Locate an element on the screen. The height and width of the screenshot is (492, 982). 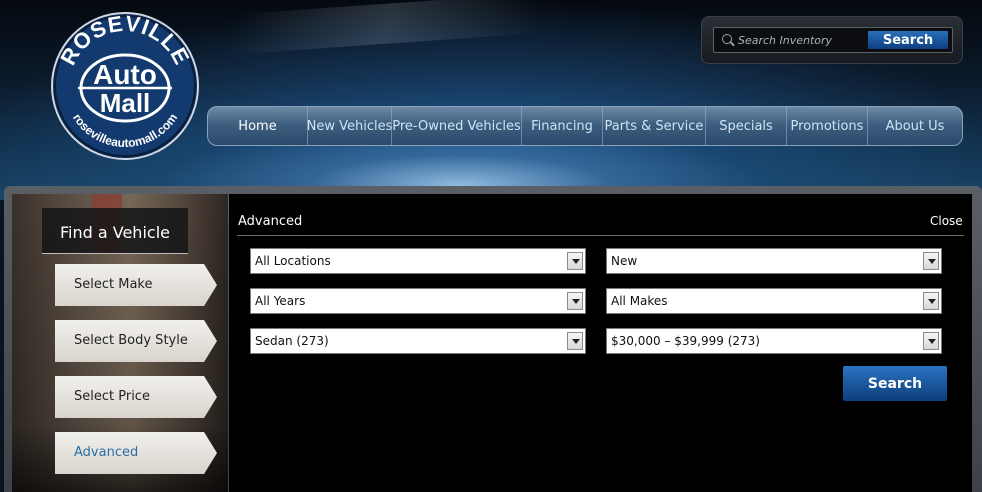
body-style-select-value: Sedan (273) is located at coordinates (292, 341).